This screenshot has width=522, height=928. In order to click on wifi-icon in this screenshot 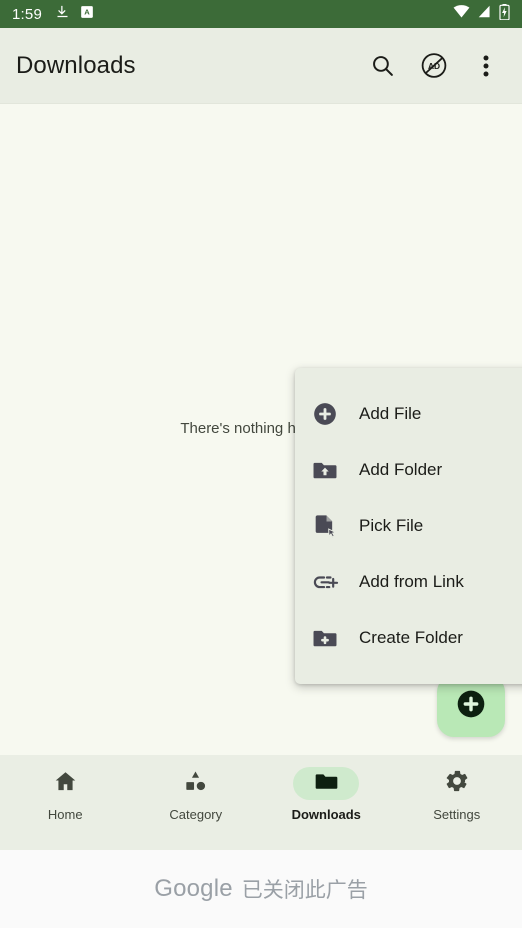, I will do `click(461, 14)`.